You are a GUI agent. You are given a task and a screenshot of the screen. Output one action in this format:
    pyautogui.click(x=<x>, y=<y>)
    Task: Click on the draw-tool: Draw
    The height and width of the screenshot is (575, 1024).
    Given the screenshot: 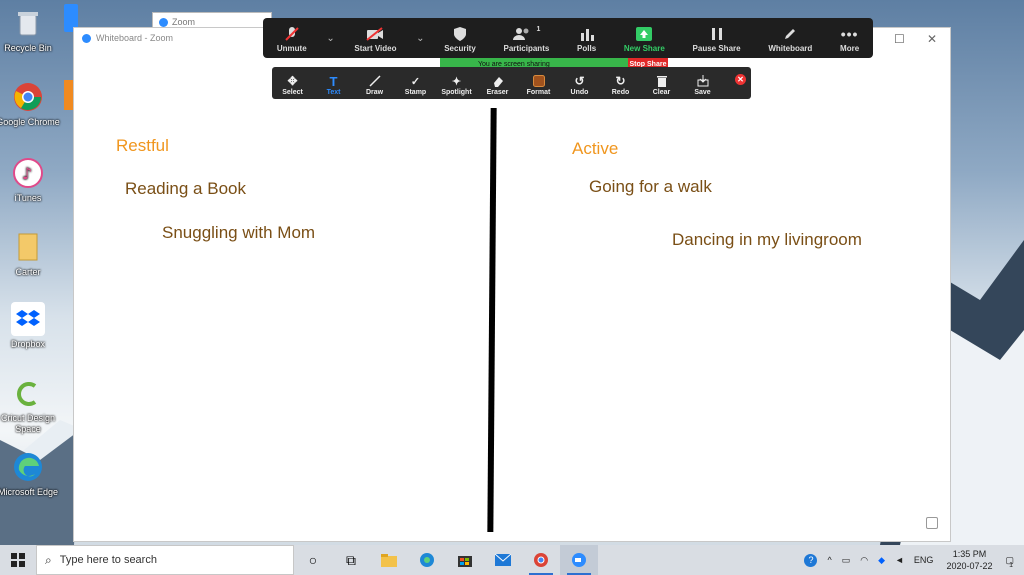 What is the action you would take?
    pyautogui.click(x=374, y=83)
    